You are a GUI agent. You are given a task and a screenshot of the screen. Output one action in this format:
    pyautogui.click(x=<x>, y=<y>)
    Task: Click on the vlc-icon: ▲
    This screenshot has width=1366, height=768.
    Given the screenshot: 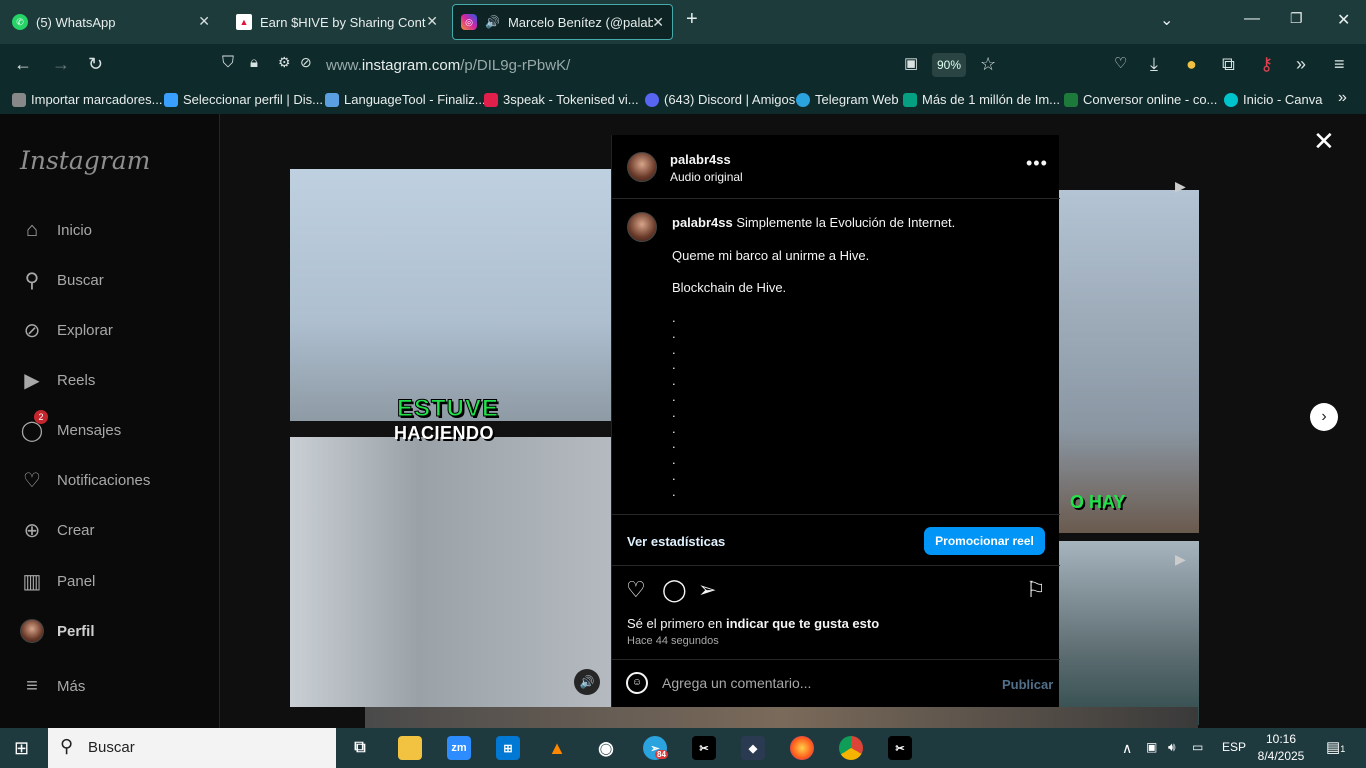 What is the action you would take?
    pyautogui.click(x=557, y=748)
    